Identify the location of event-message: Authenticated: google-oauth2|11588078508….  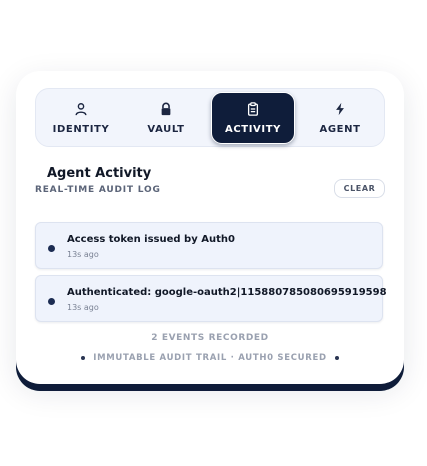
(227, 292).